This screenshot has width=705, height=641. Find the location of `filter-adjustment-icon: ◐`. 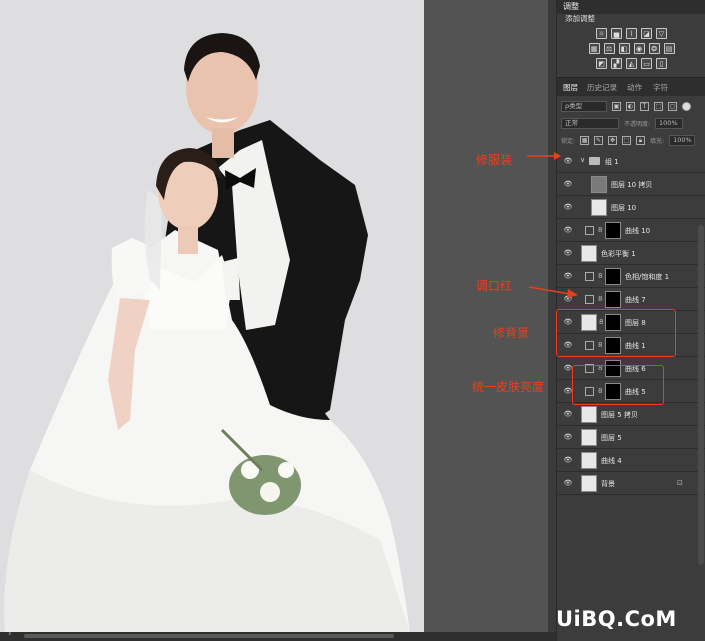

filter-adjustment-icon: ◐ is located at coordinates (630, 106).